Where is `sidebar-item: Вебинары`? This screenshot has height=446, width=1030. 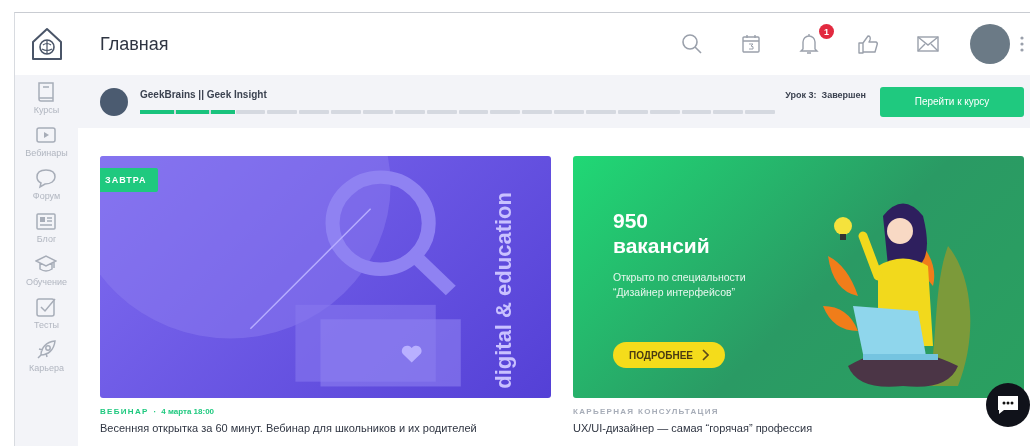 sidebar-item: Вебинары is located at coordinates (46, 141).